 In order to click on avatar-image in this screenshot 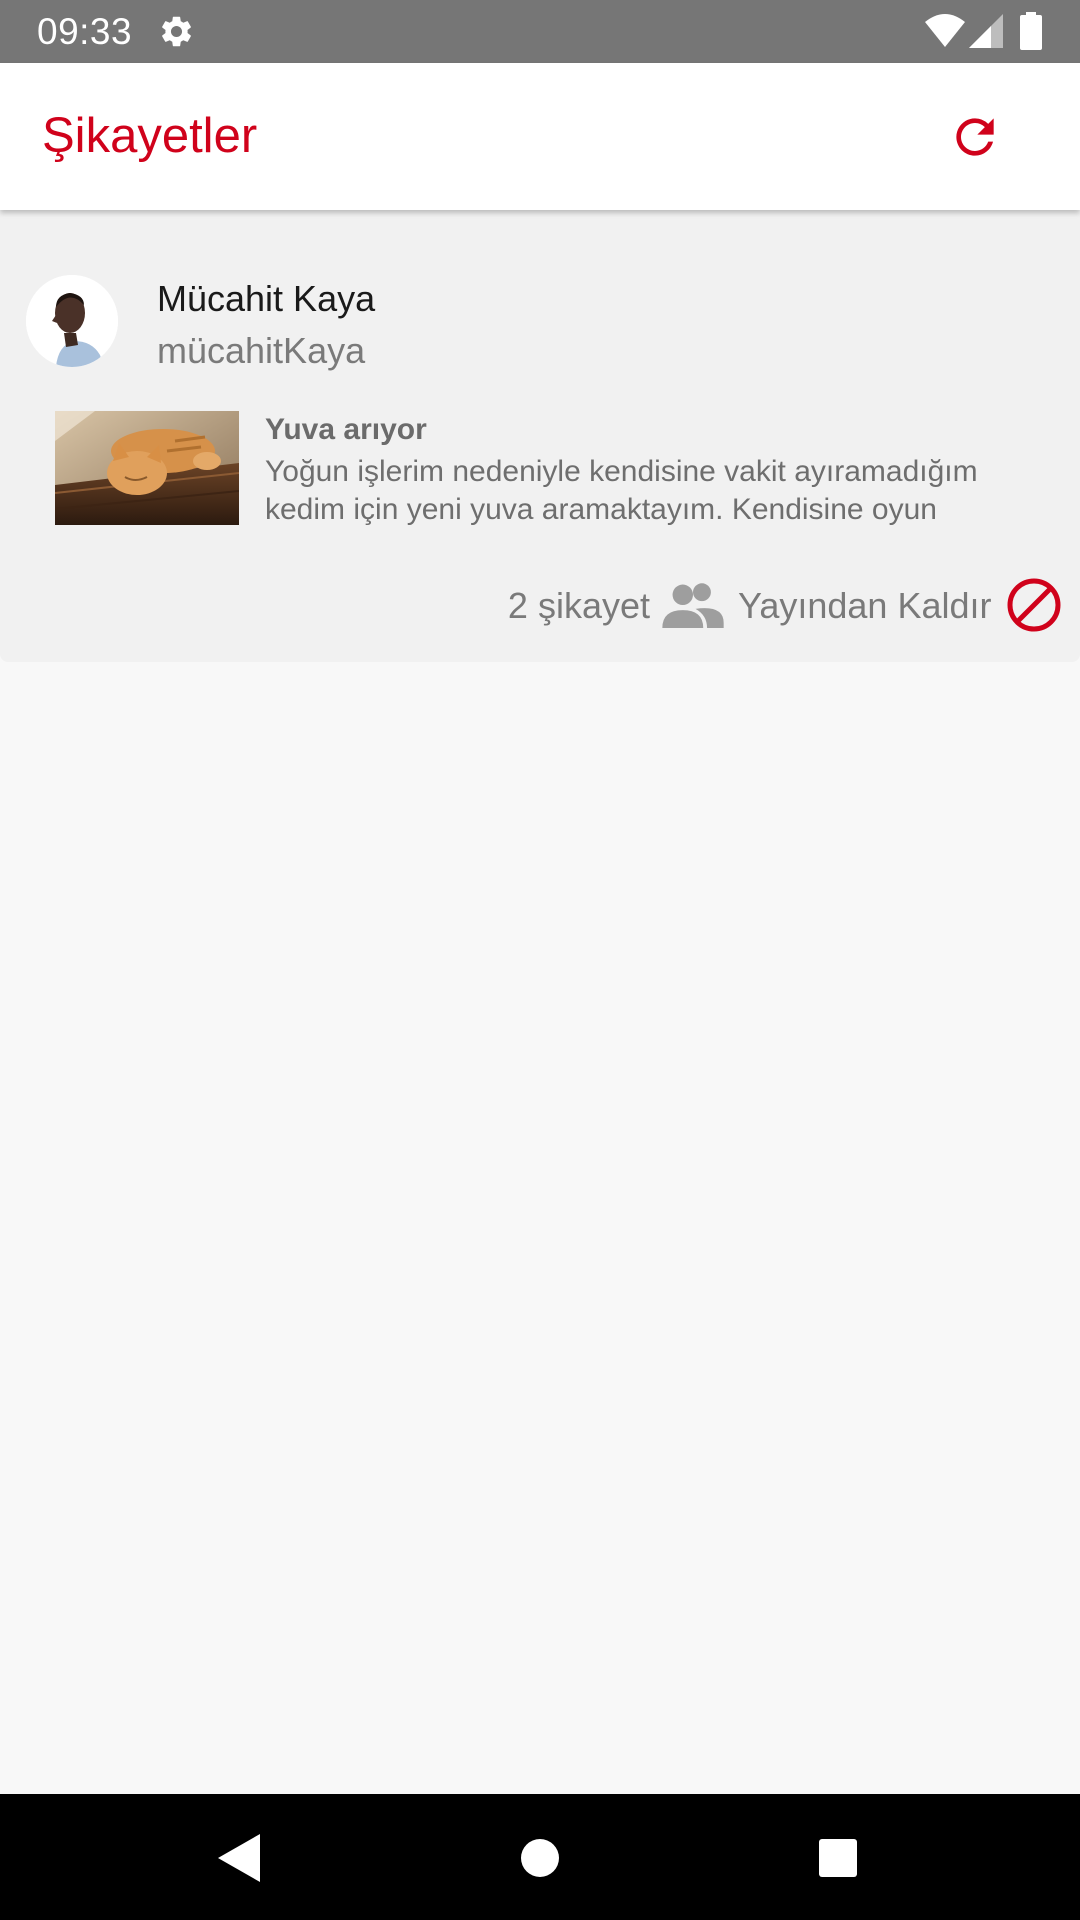, I will do `click(72, 321)`.